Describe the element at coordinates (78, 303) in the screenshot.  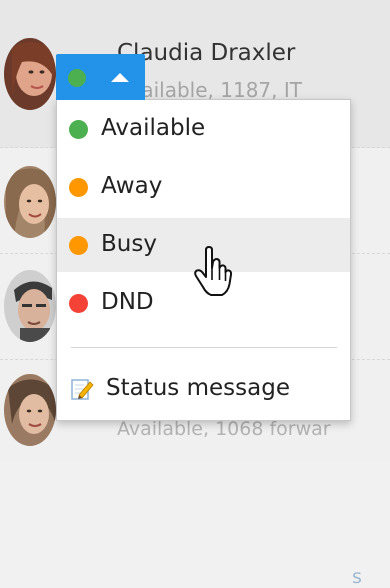
I see `red-dot-icon` at that location.